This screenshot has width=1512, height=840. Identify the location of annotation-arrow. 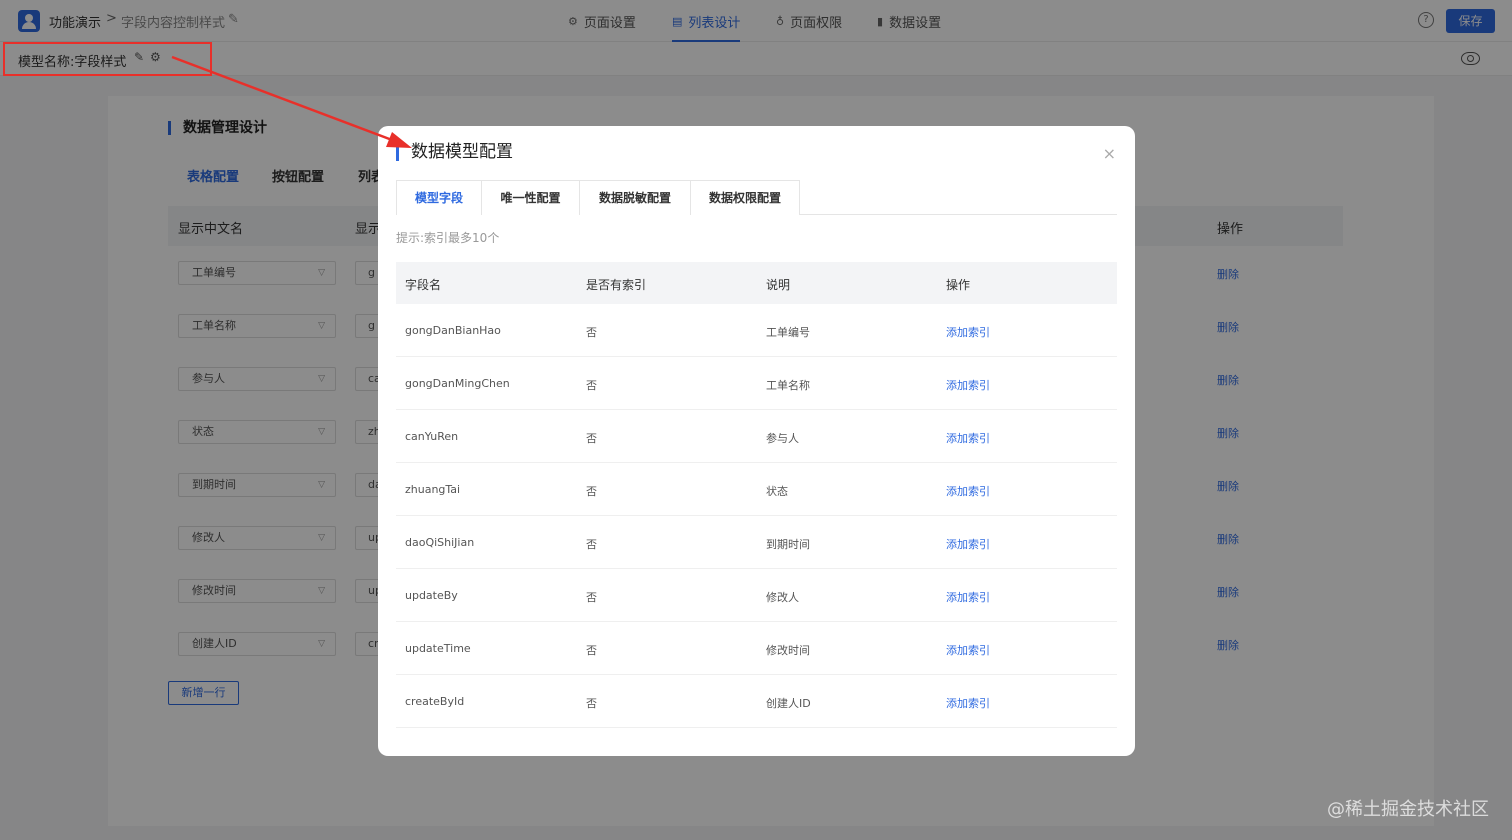
(291, 101).